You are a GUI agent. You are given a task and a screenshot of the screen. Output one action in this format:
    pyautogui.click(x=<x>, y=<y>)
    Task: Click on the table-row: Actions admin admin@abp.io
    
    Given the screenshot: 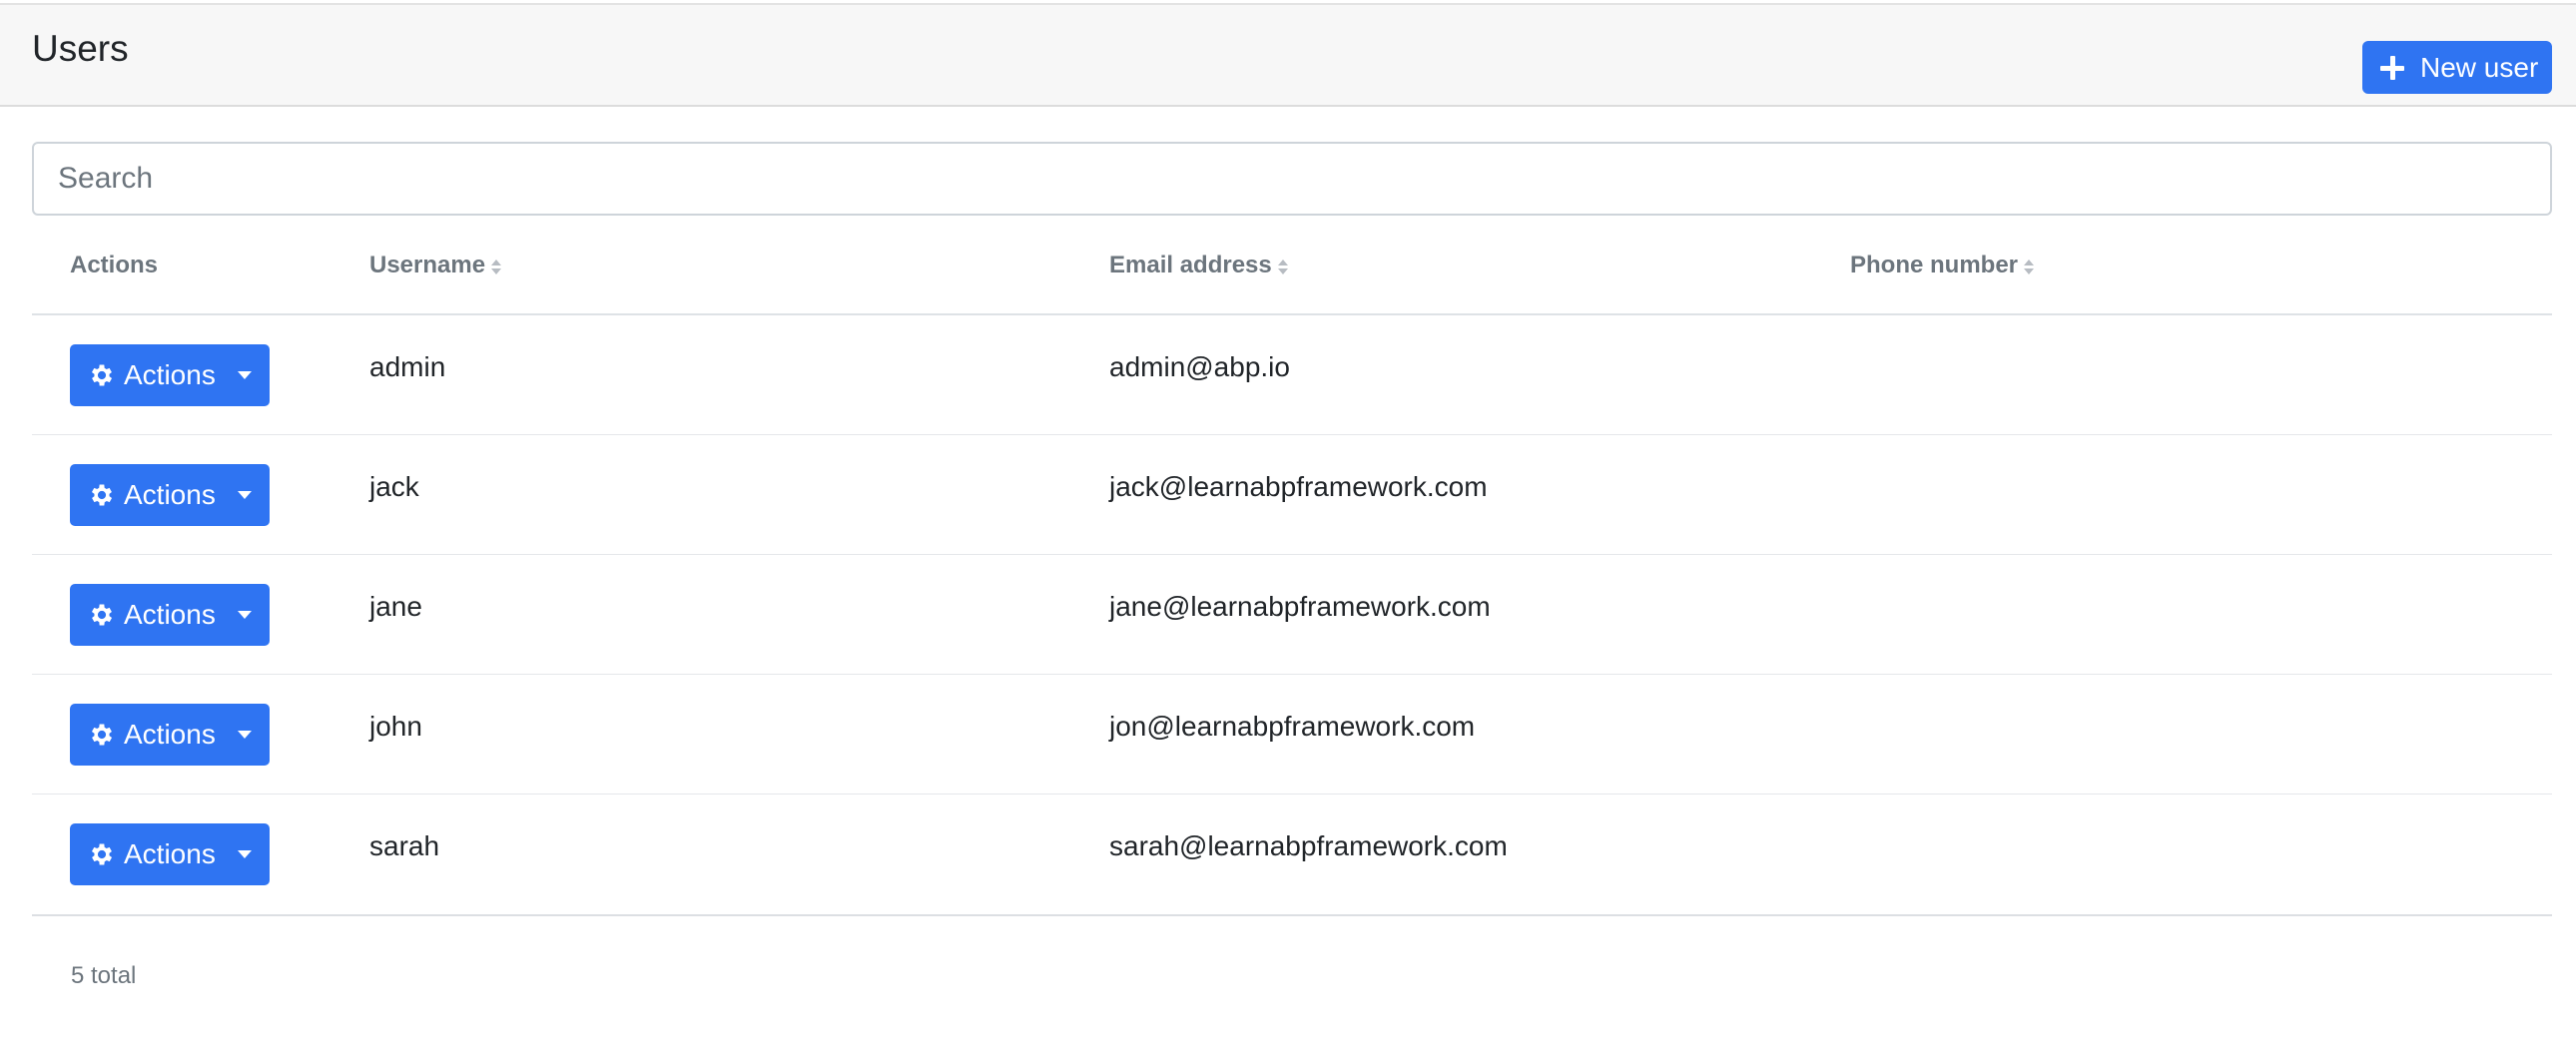 What is the action you would take?
    pyautogui.click(x=1292, y=375)
    